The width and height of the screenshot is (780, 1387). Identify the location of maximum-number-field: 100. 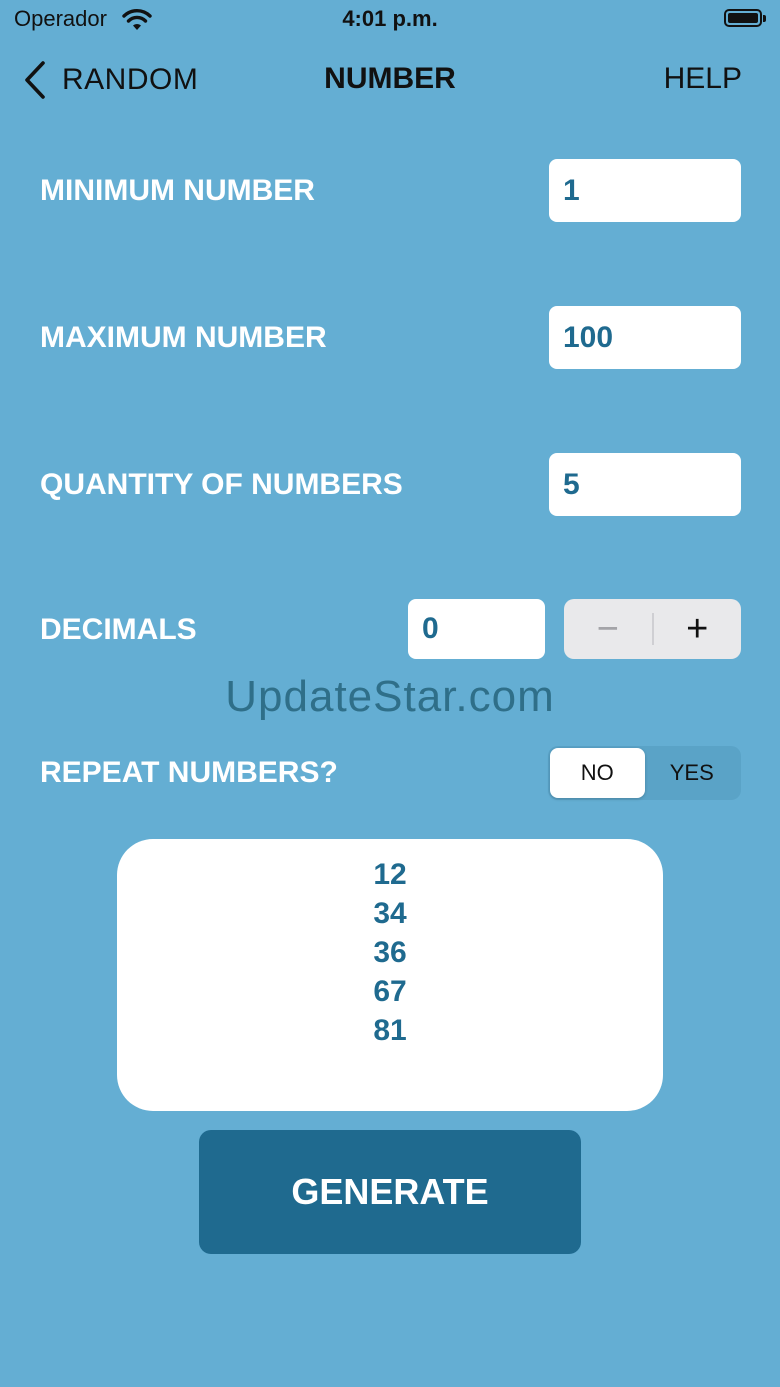
(645, 337).